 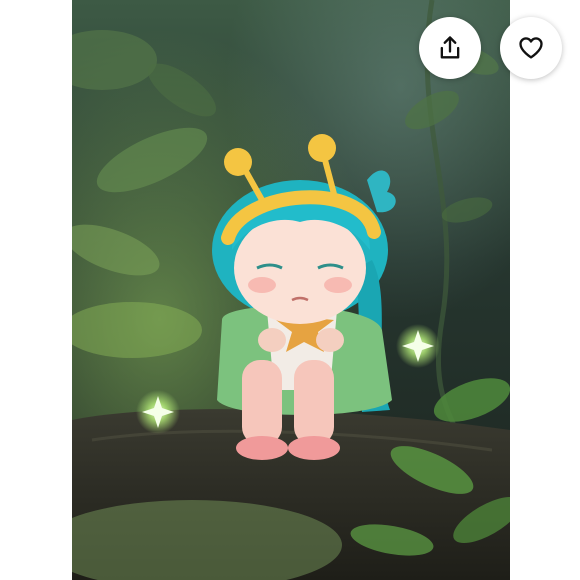 I want to click on share-button, so click(x=450, y=48).